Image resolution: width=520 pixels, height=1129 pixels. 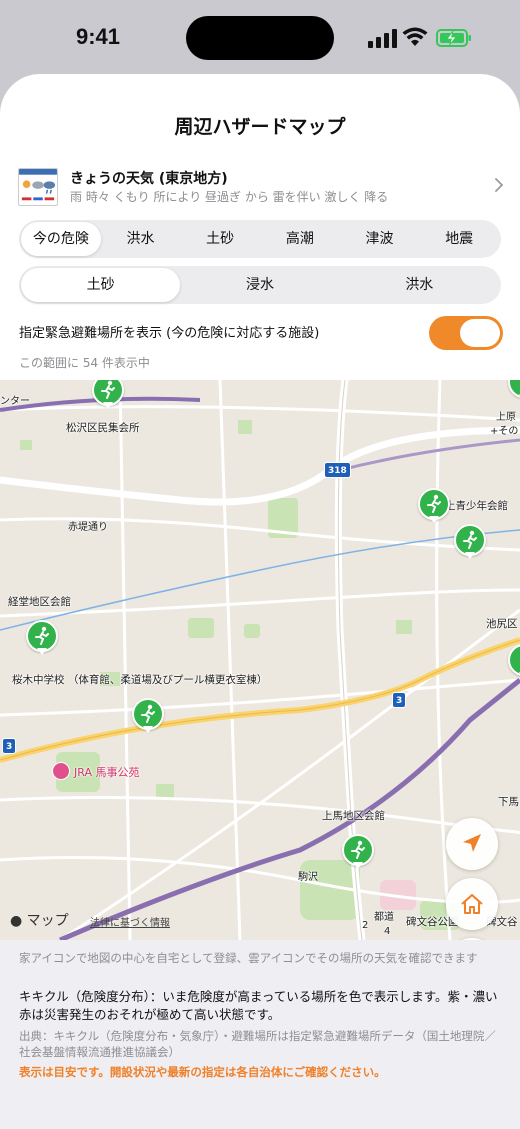 I want to click on weather-forecast-thumbnail-icon, so click(x=38, y=187).